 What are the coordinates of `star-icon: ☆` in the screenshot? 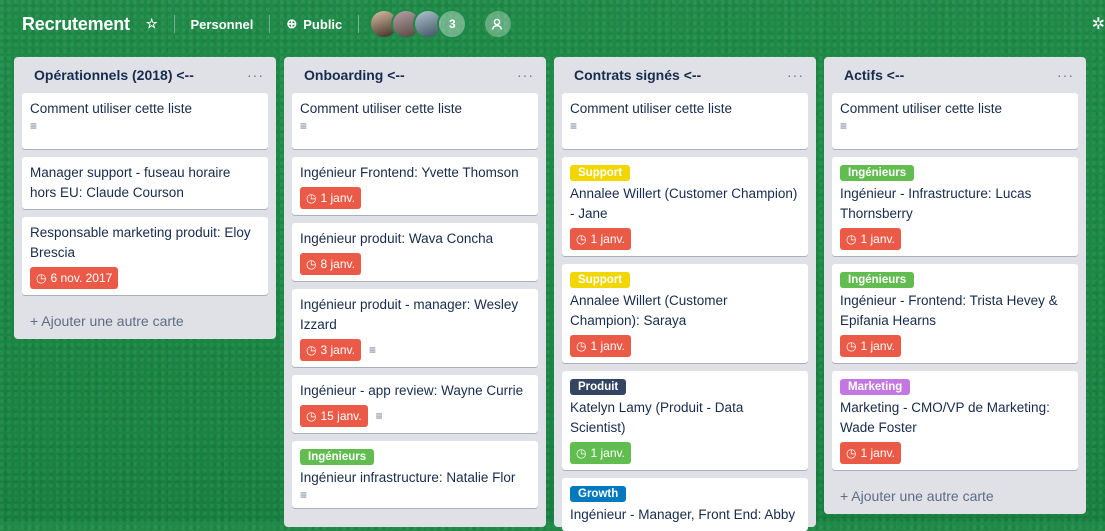 It's located at (151, 23).